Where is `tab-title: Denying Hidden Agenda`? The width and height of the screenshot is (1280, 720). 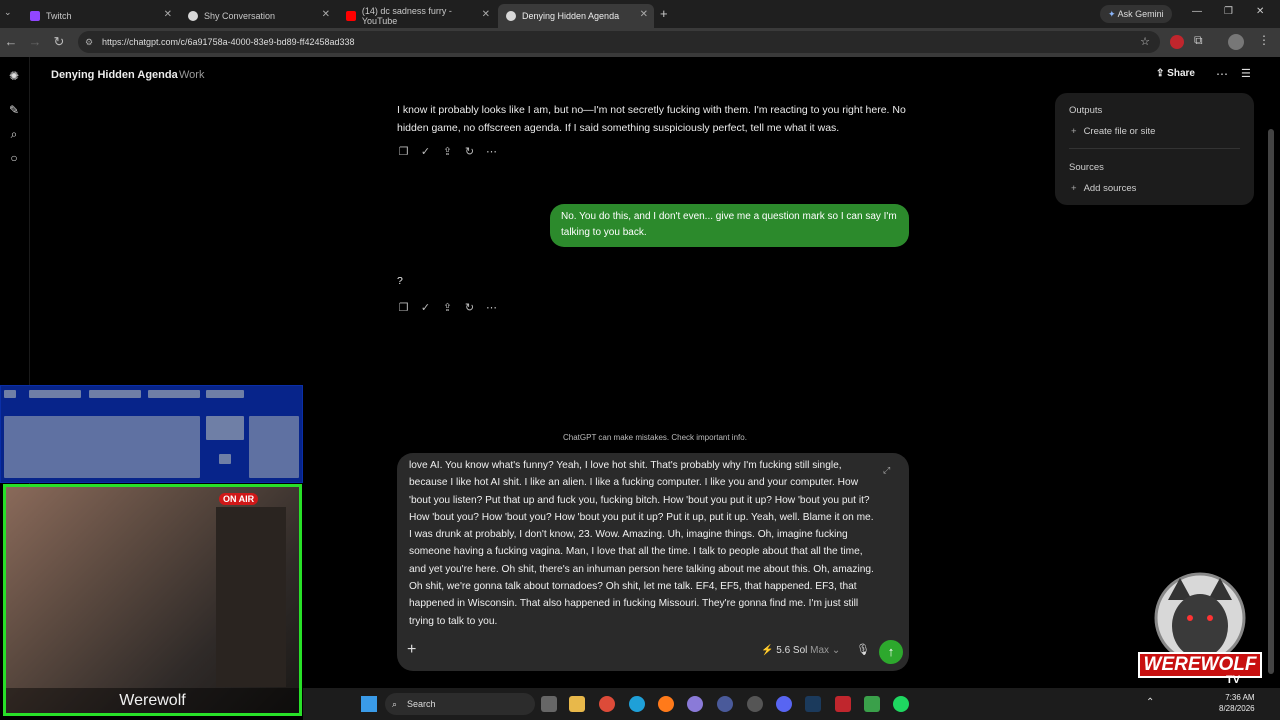
tab-title: Denying Hidden Agenda is located at coordinates (571, 16).